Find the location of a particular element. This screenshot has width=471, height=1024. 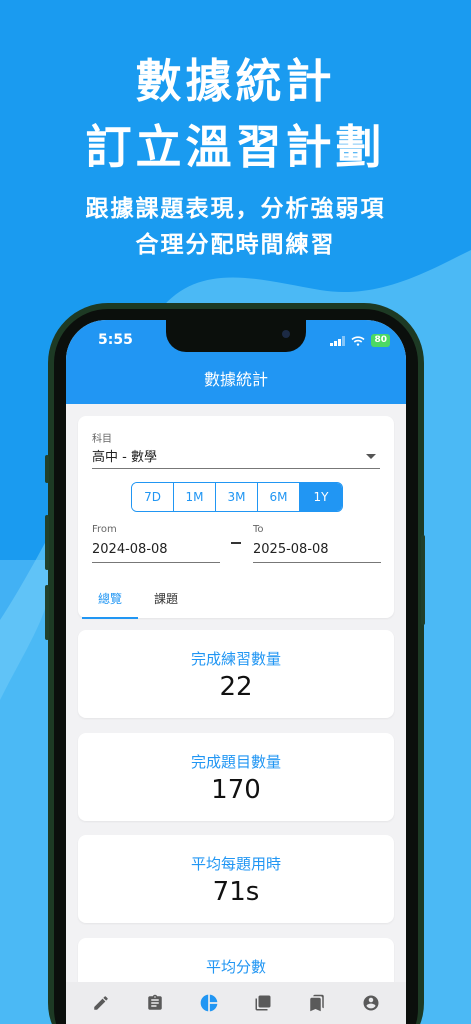

status-bar: 5:55 80 is located at coordinates (236, 344).